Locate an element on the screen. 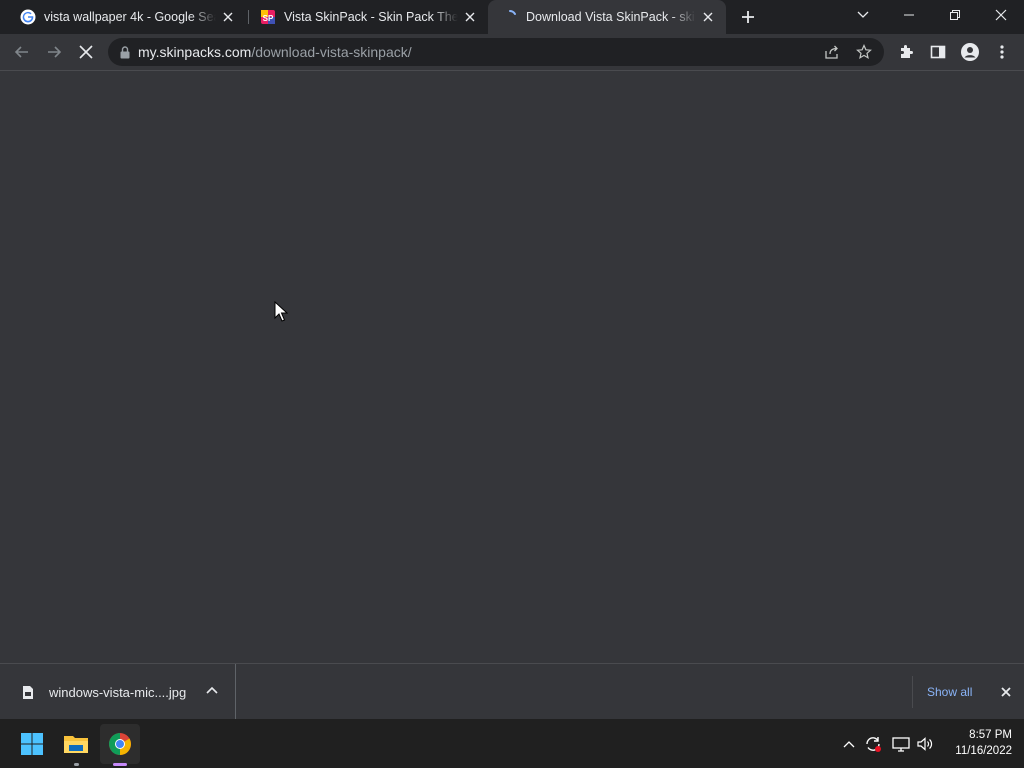  show-hidden-icons-button is located at coordinates (849, 743).